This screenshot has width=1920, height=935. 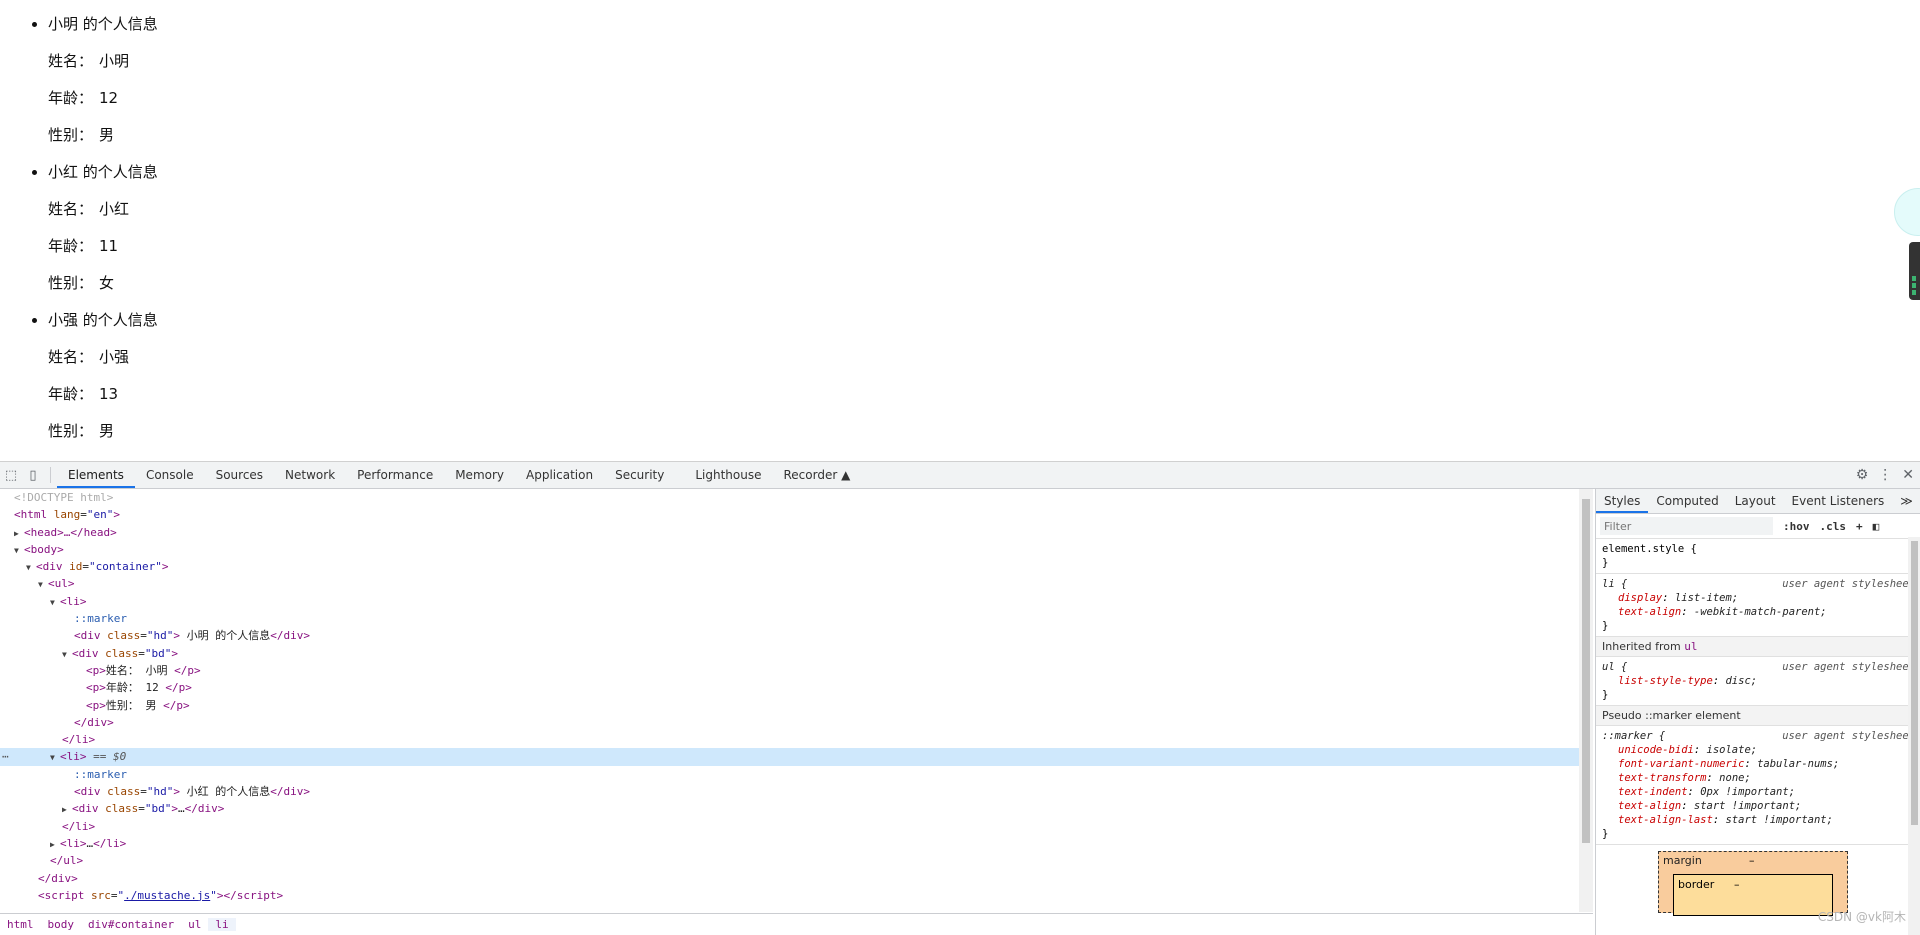 What do you see at coordinates (789, 635) in the screenshot?
I see `dom-node-hd: <div class="hd"> 小明 的个人信息</div>` at bounding box center [789, 635].